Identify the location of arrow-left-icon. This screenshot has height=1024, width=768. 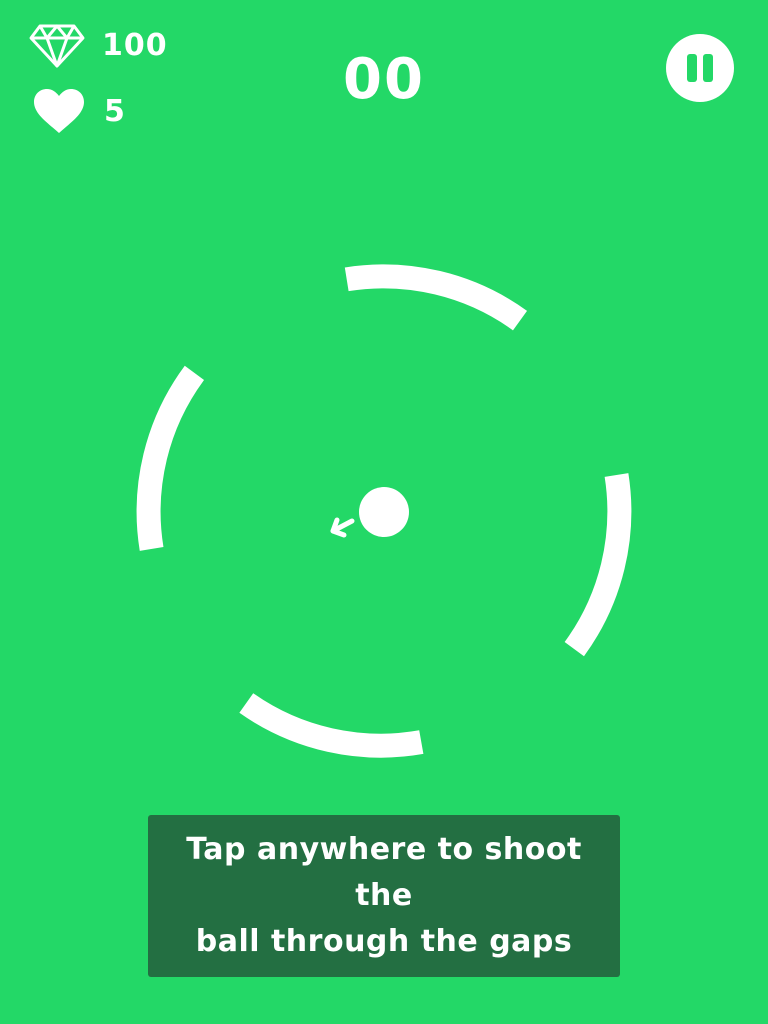
(342, 527).